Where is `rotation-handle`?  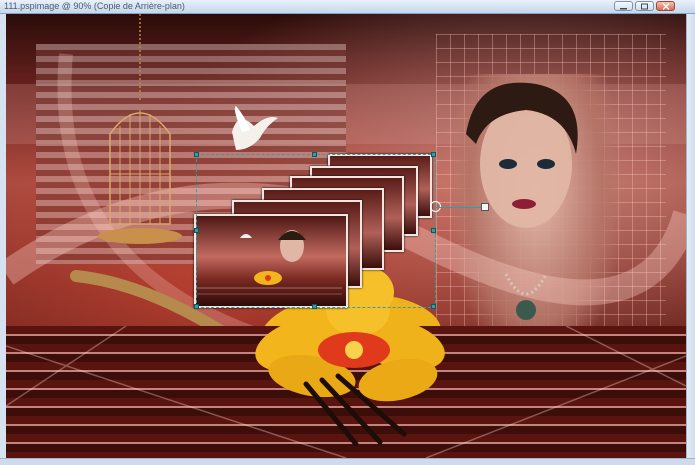 rotation-handle is located at coordinates (485, 207).